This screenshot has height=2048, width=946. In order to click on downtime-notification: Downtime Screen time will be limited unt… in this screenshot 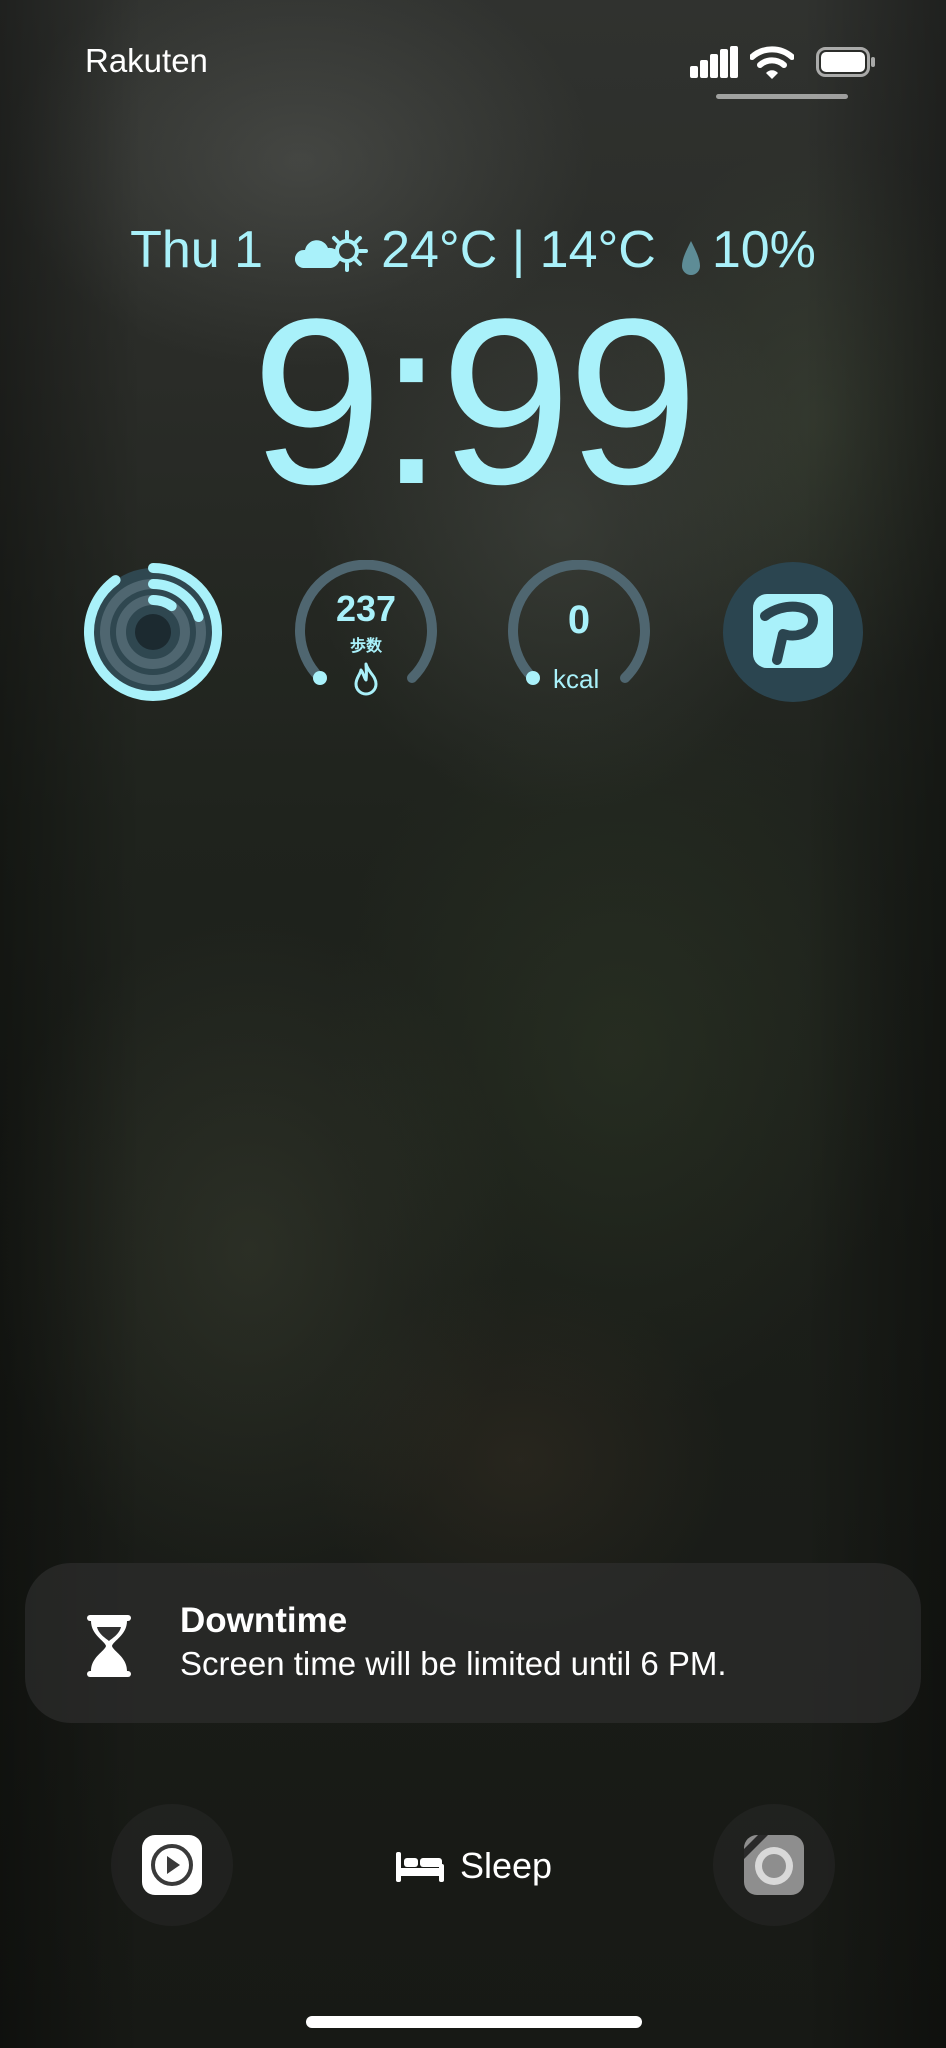, I will do `click(473, 1643)`.